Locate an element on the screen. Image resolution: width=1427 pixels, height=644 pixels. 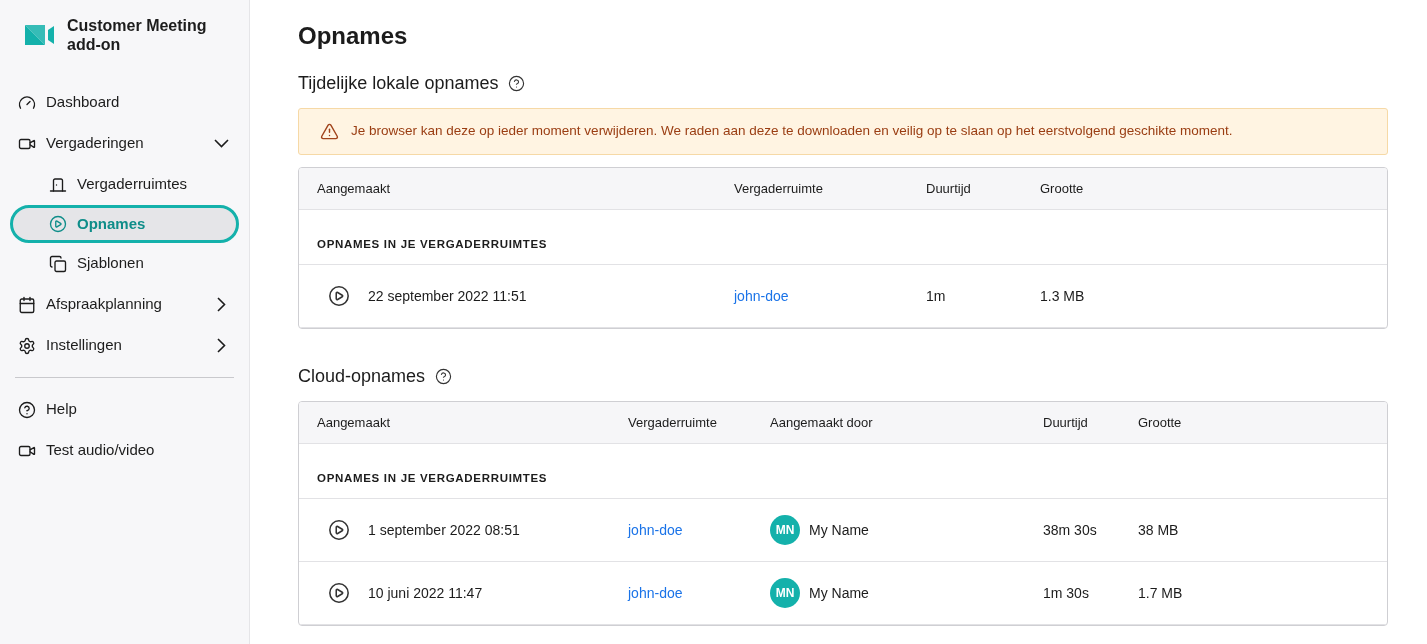
nav-item: Test audio/video is located at coordinates (124, 450).